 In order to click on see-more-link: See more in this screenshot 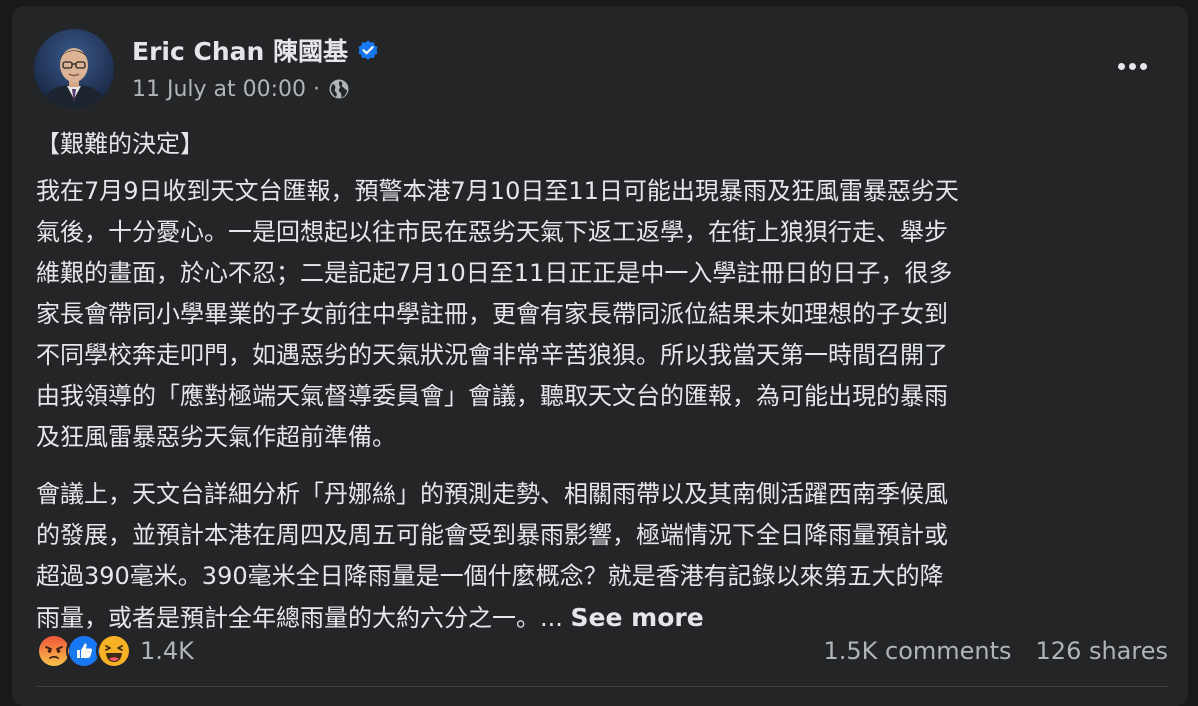, I will do `click(637, 617)`.